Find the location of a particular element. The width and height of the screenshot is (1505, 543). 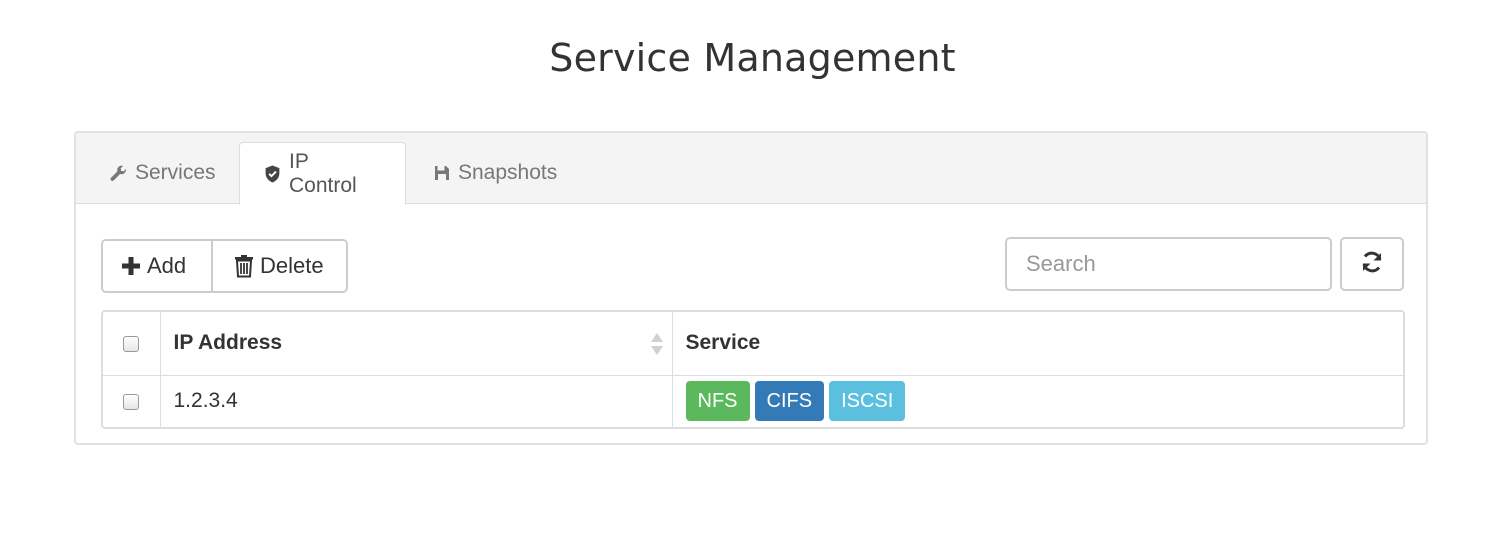

trash-icon is located at coordinates (244, 266).